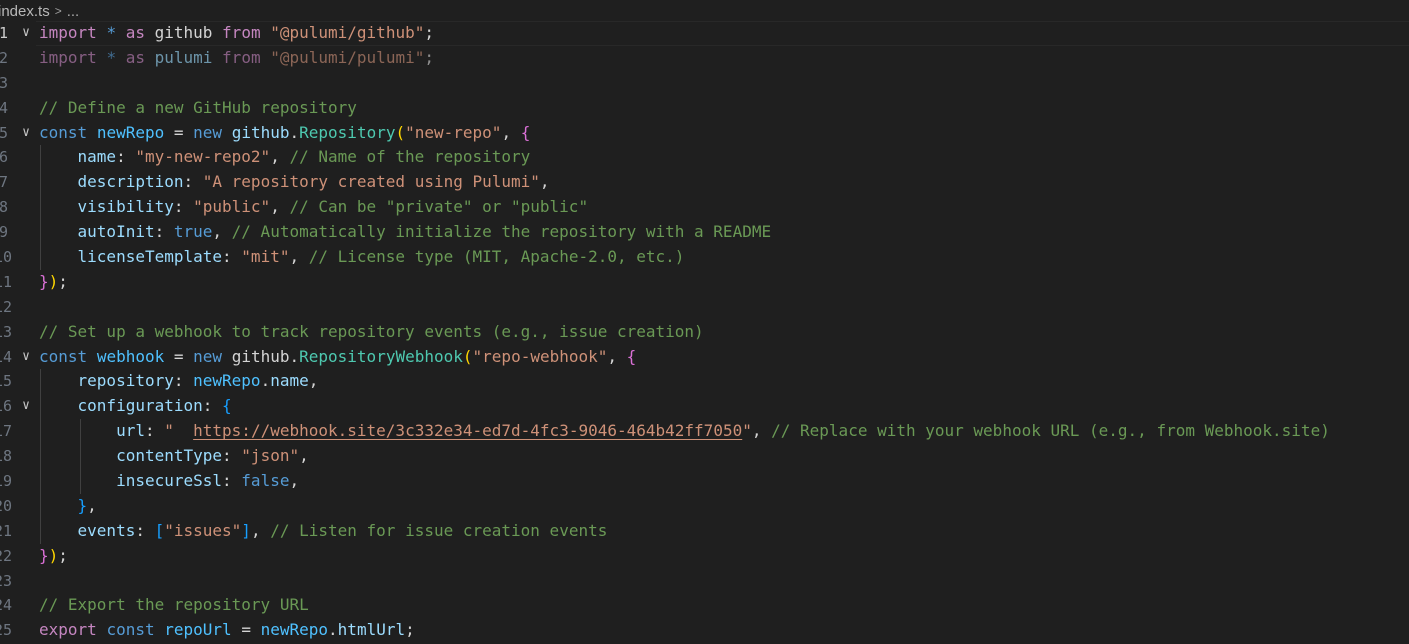  Describe the element at coordinates (704, 407) in the screenshot. I see `code-line: 16 ∨ configuration: {` at that location.